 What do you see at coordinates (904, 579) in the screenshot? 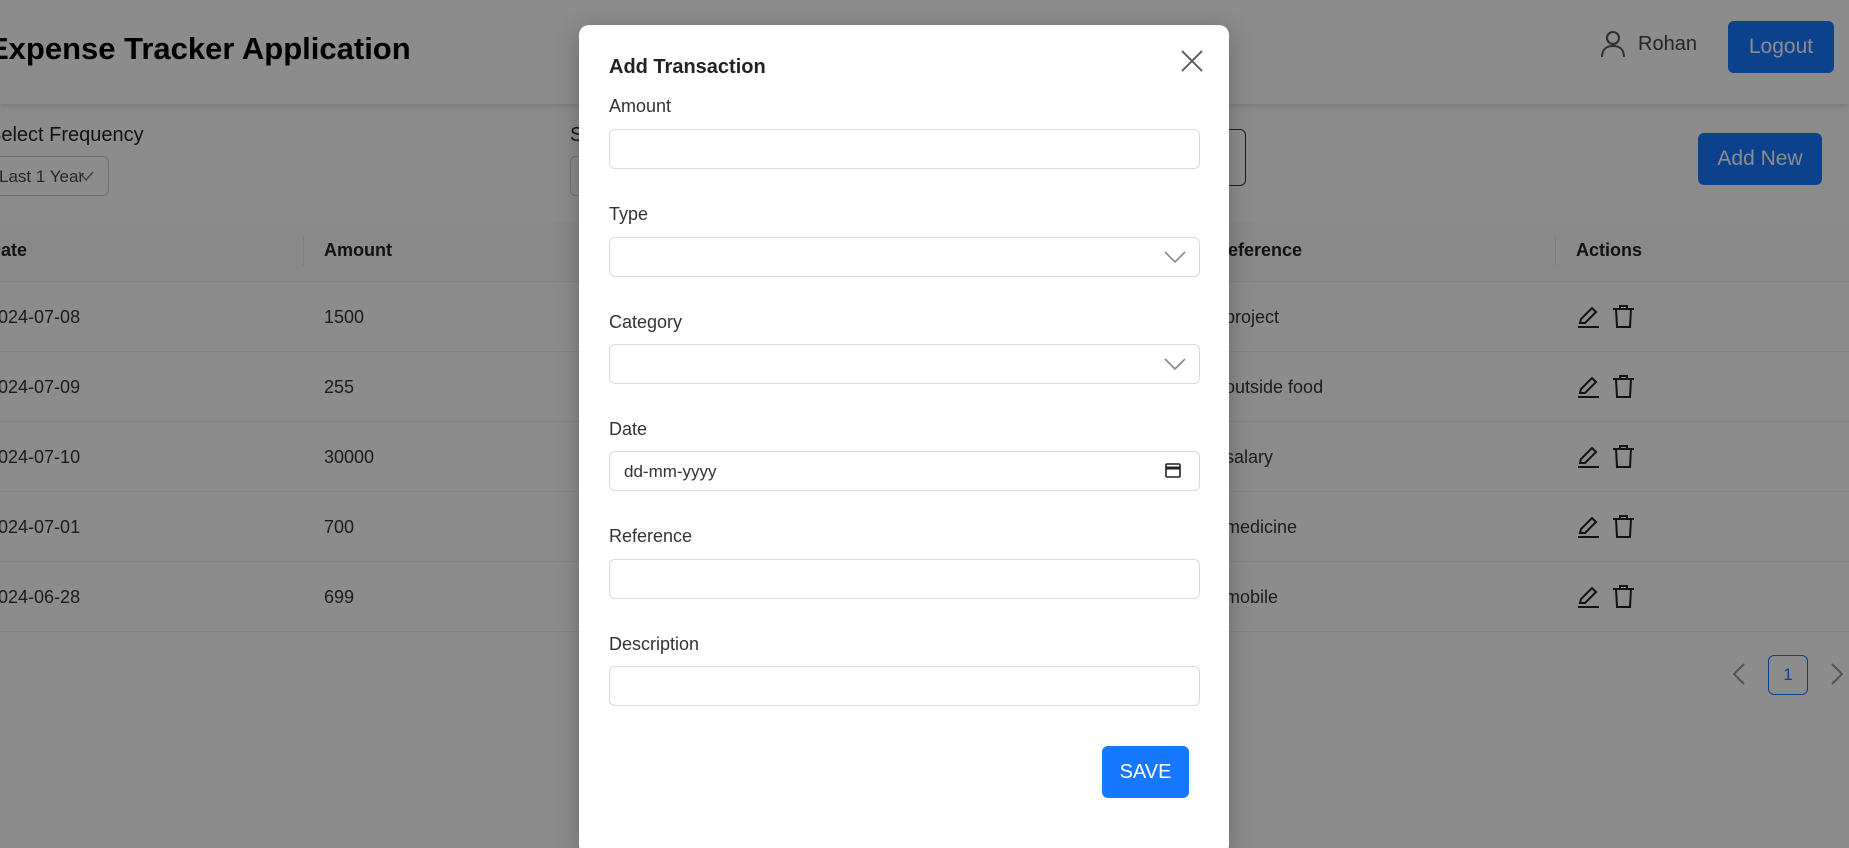
I see `reference-input` at bounding box center [904, 579].